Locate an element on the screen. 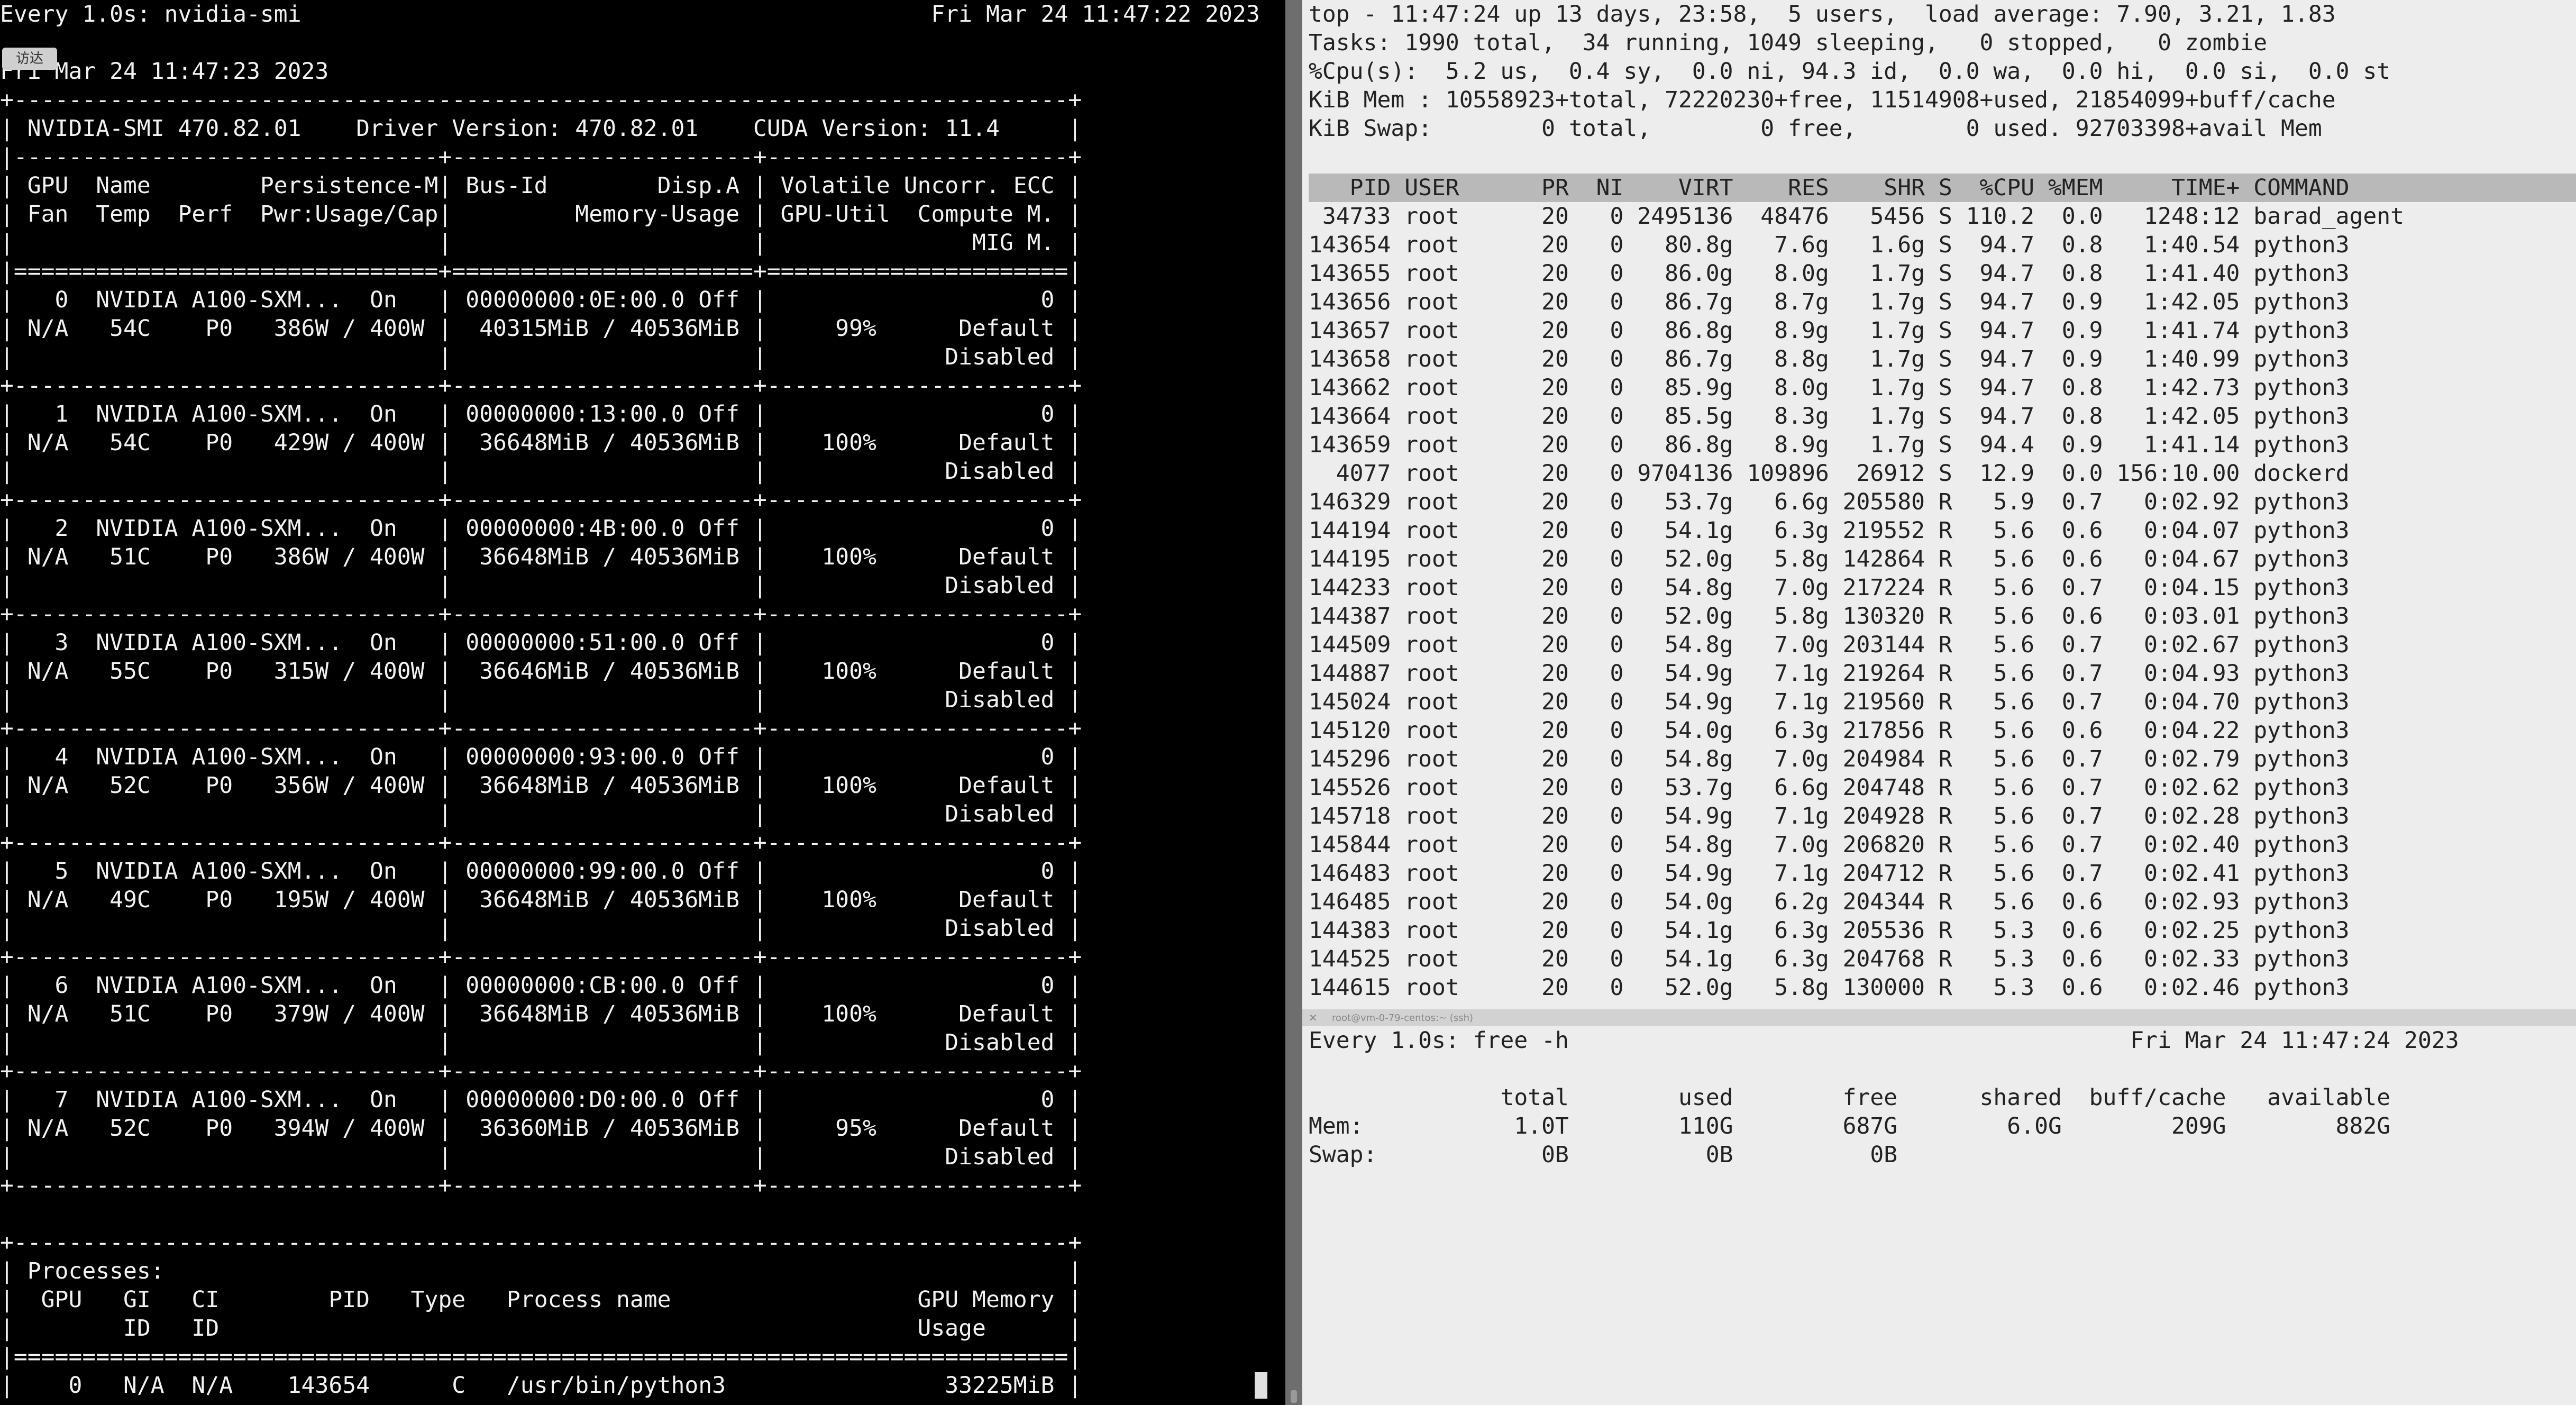 This screenshot has height=1405, width=2576. split-pane-title-bar: ✕ root@vm-0-79-centos:~ (ssh) is located at coordinates (1939, 1017).